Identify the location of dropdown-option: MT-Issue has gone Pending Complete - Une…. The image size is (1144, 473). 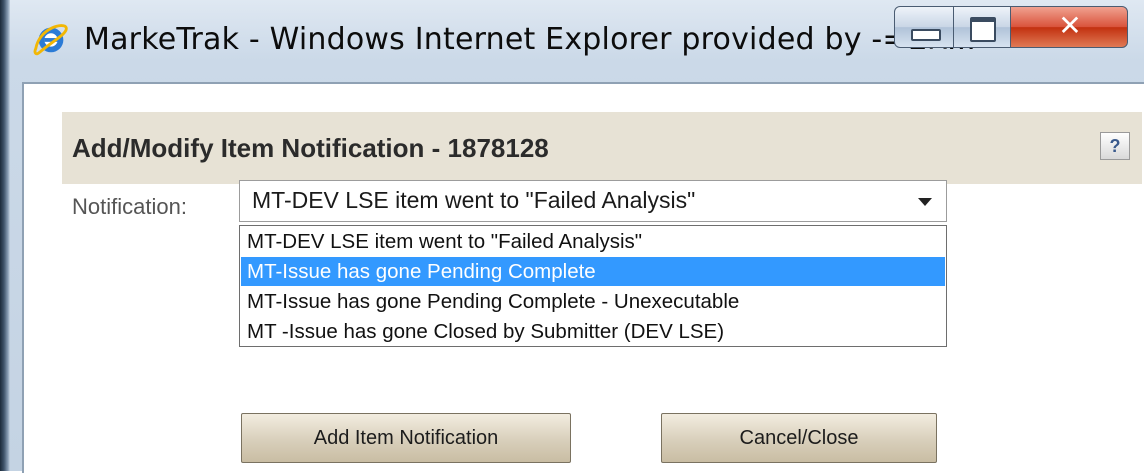
(593, 301).